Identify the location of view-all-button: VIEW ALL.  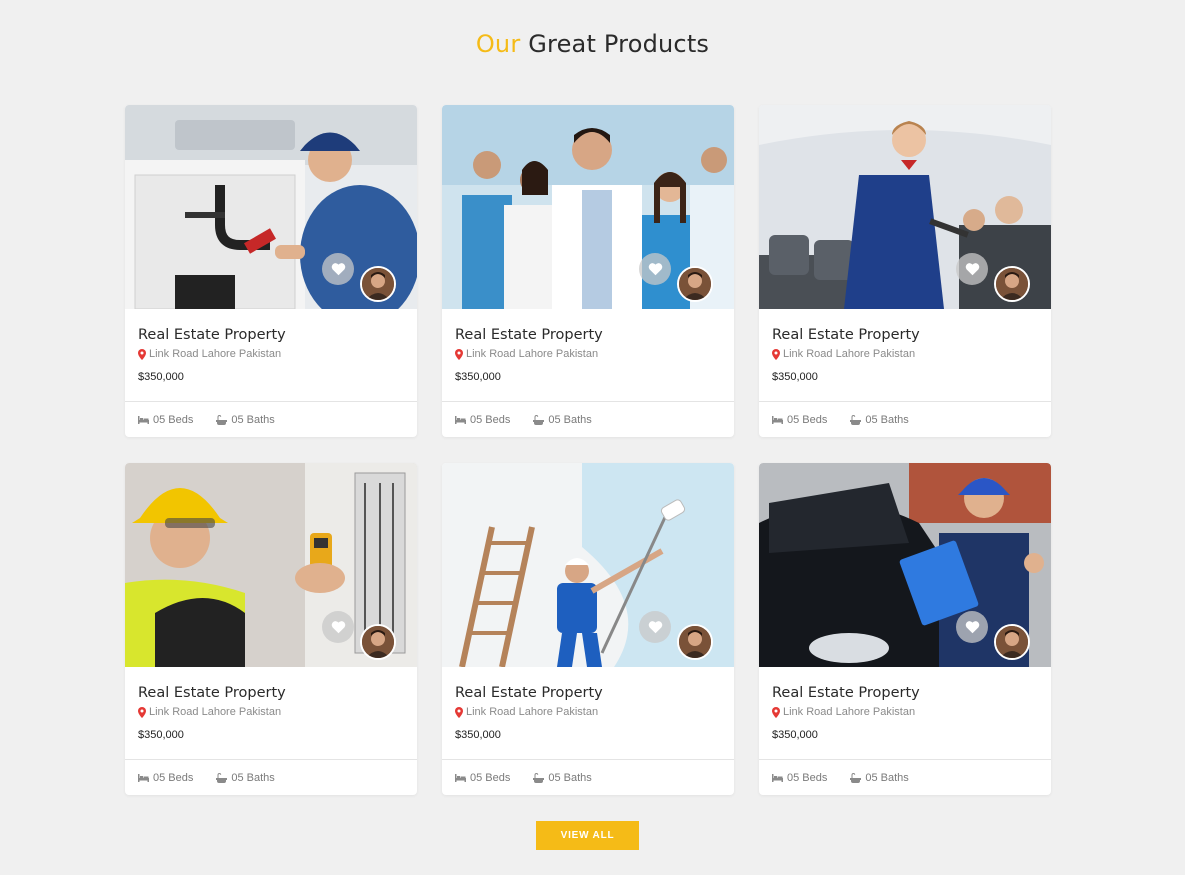
(587, 835).